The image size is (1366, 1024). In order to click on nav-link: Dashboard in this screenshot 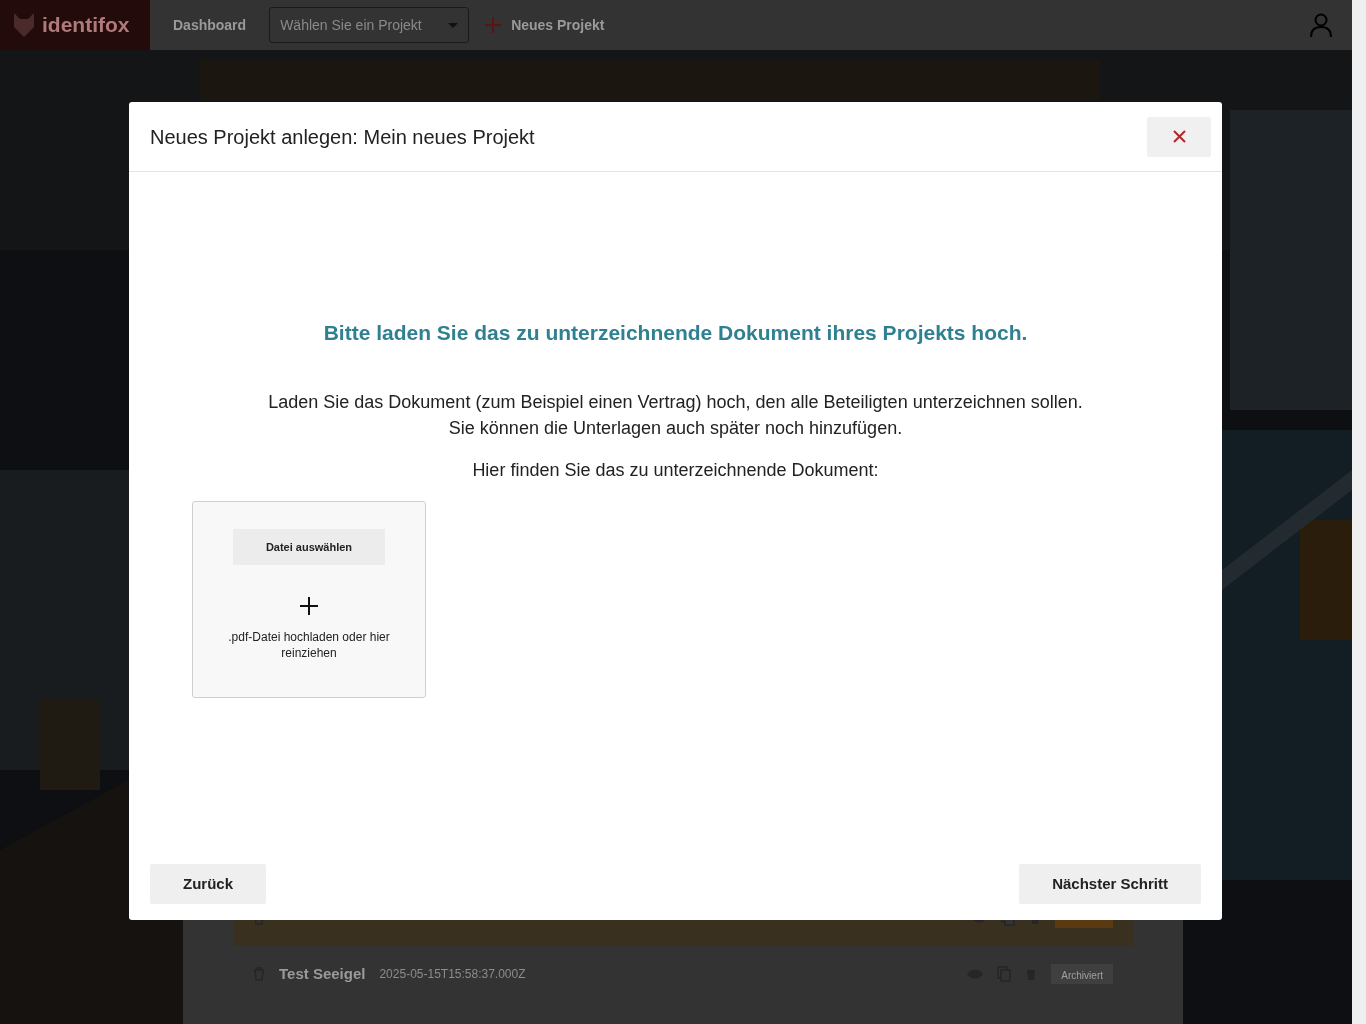, I will do `click(210, 25)`.